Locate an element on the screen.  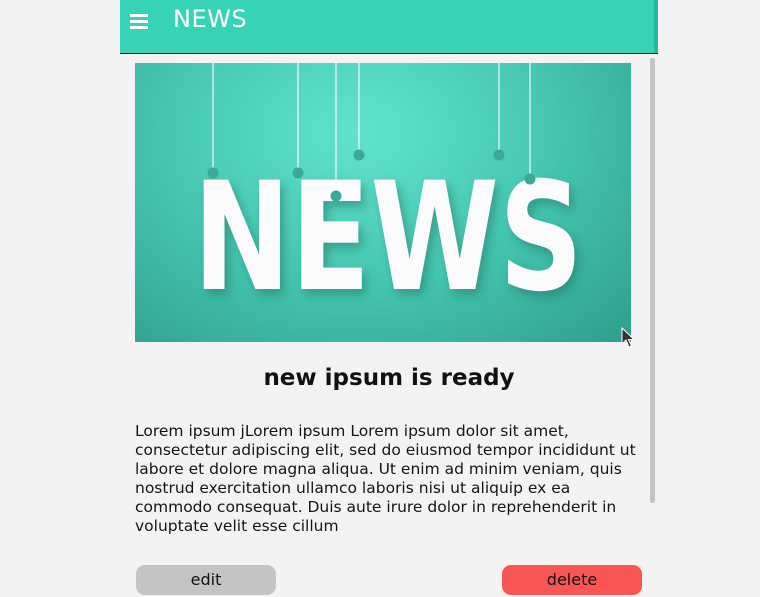
delete-button: delete is located at coordinates (572, 580).